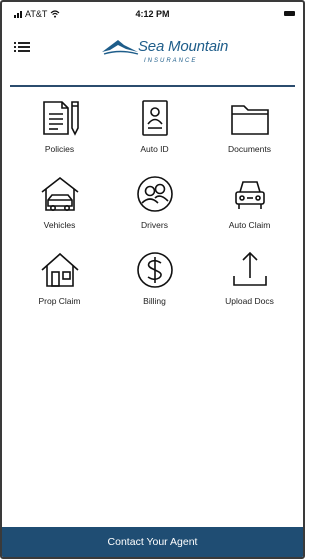 This screenshot has height=559, width=320. I want to click on upload-icon, so click(249, 268).